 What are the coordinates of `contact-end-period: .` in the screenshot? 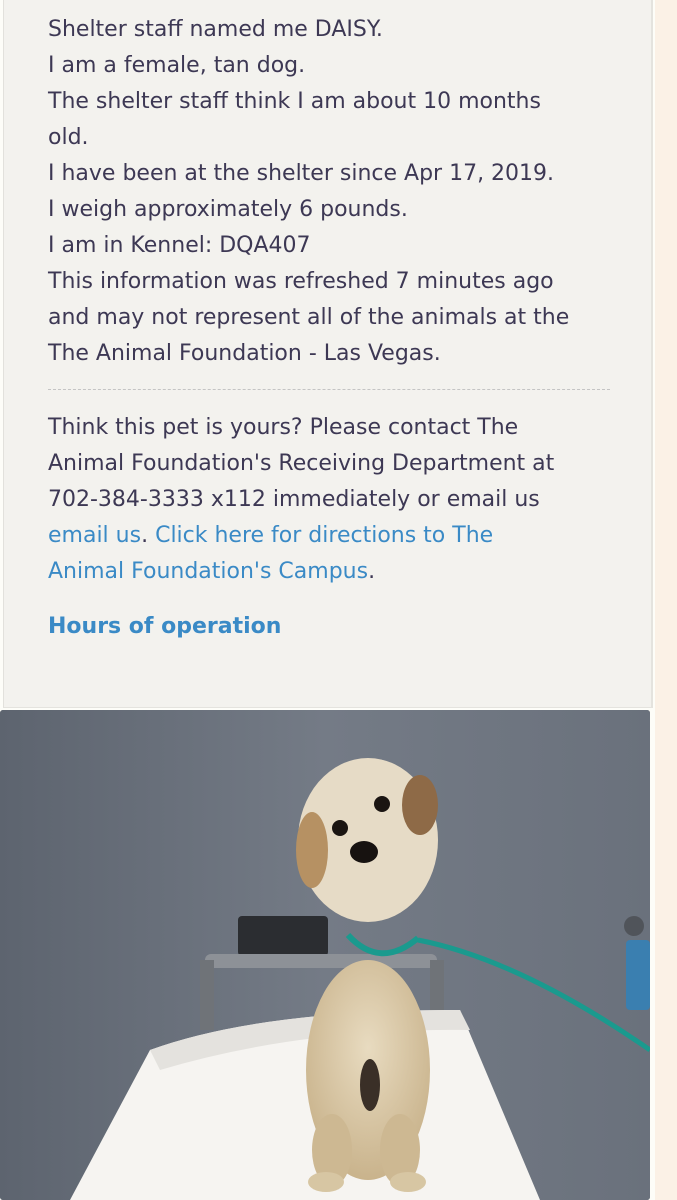 It's located at (372, 571).